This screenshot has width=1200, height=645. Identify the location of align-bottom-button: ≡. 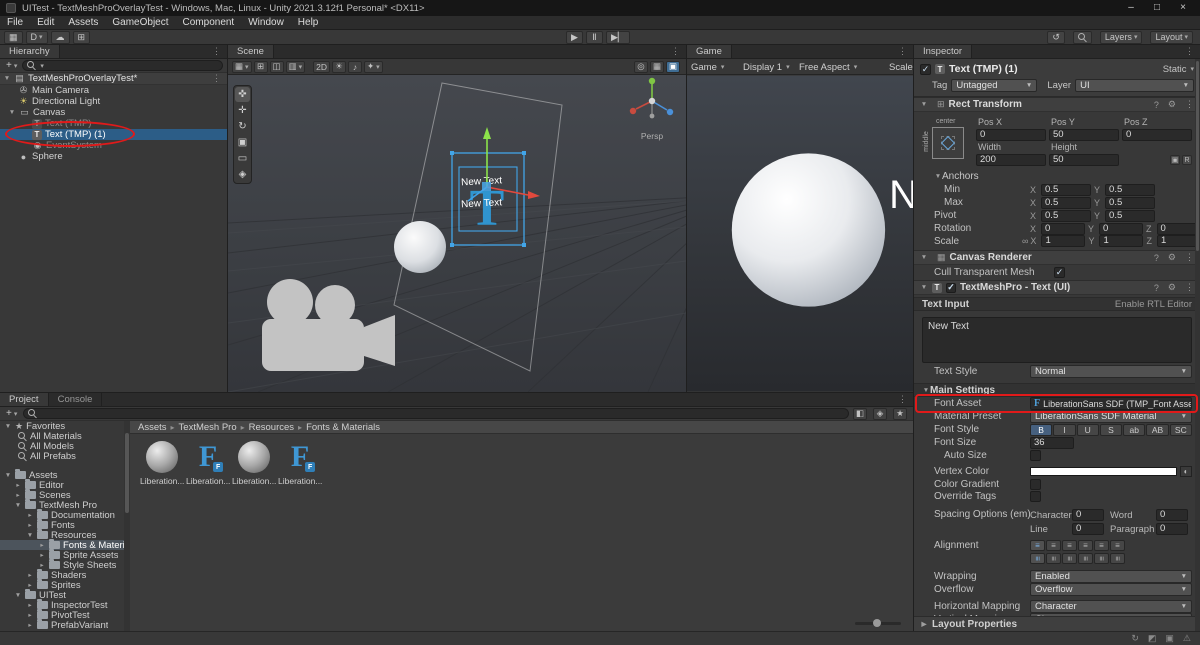
(1069, 558).